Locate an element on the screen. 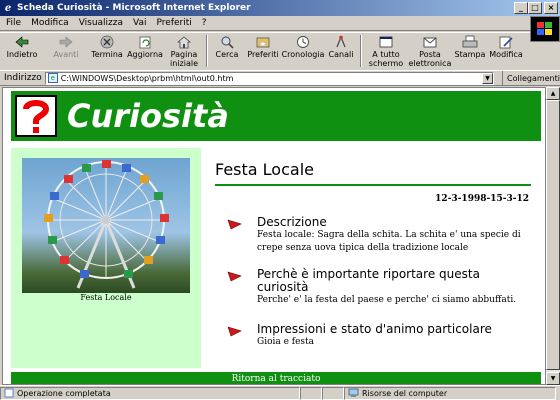 The width and height of the screenshot is (560, 400). menu-file: File is located at coordinates (13, 23).